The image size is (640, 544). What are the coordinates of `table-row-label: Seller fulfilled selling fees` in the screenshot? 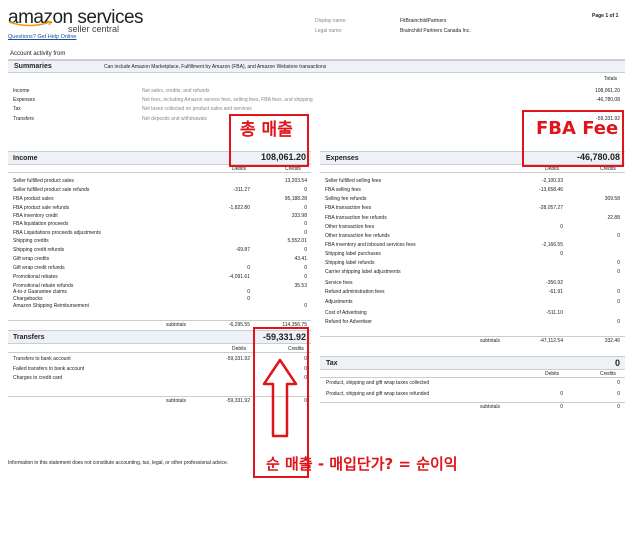 It's located at (353, 181).